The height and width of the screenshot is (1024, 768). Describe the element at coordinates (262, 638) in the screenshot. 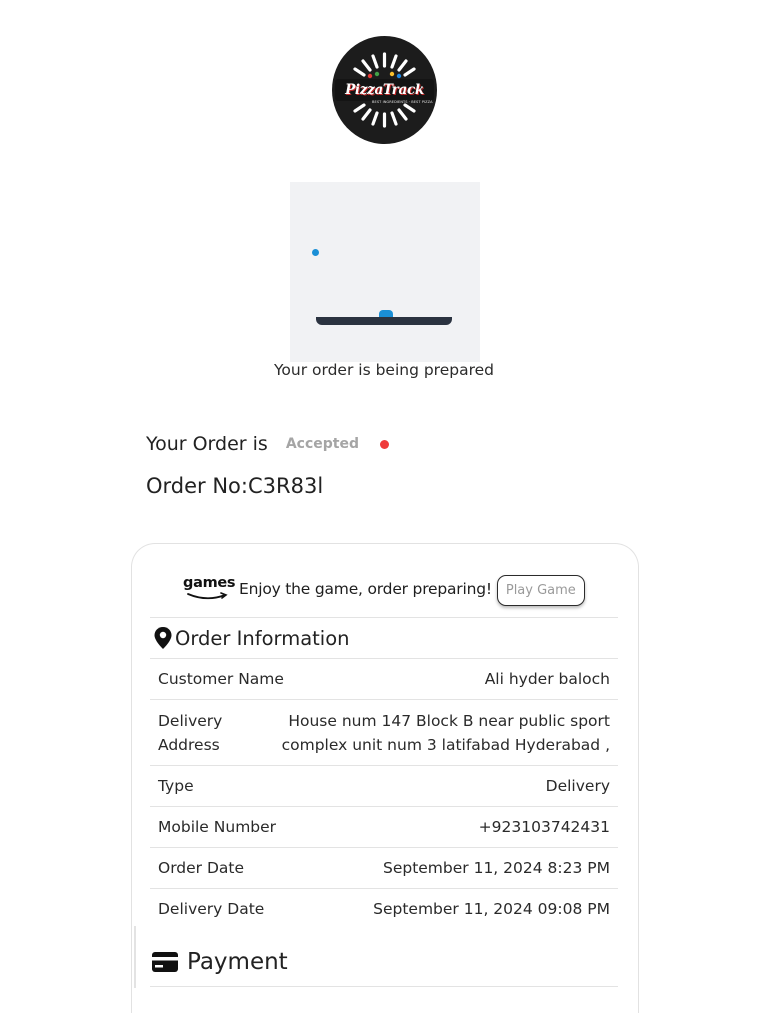

I see `order-information-title: Order Information` at that location.